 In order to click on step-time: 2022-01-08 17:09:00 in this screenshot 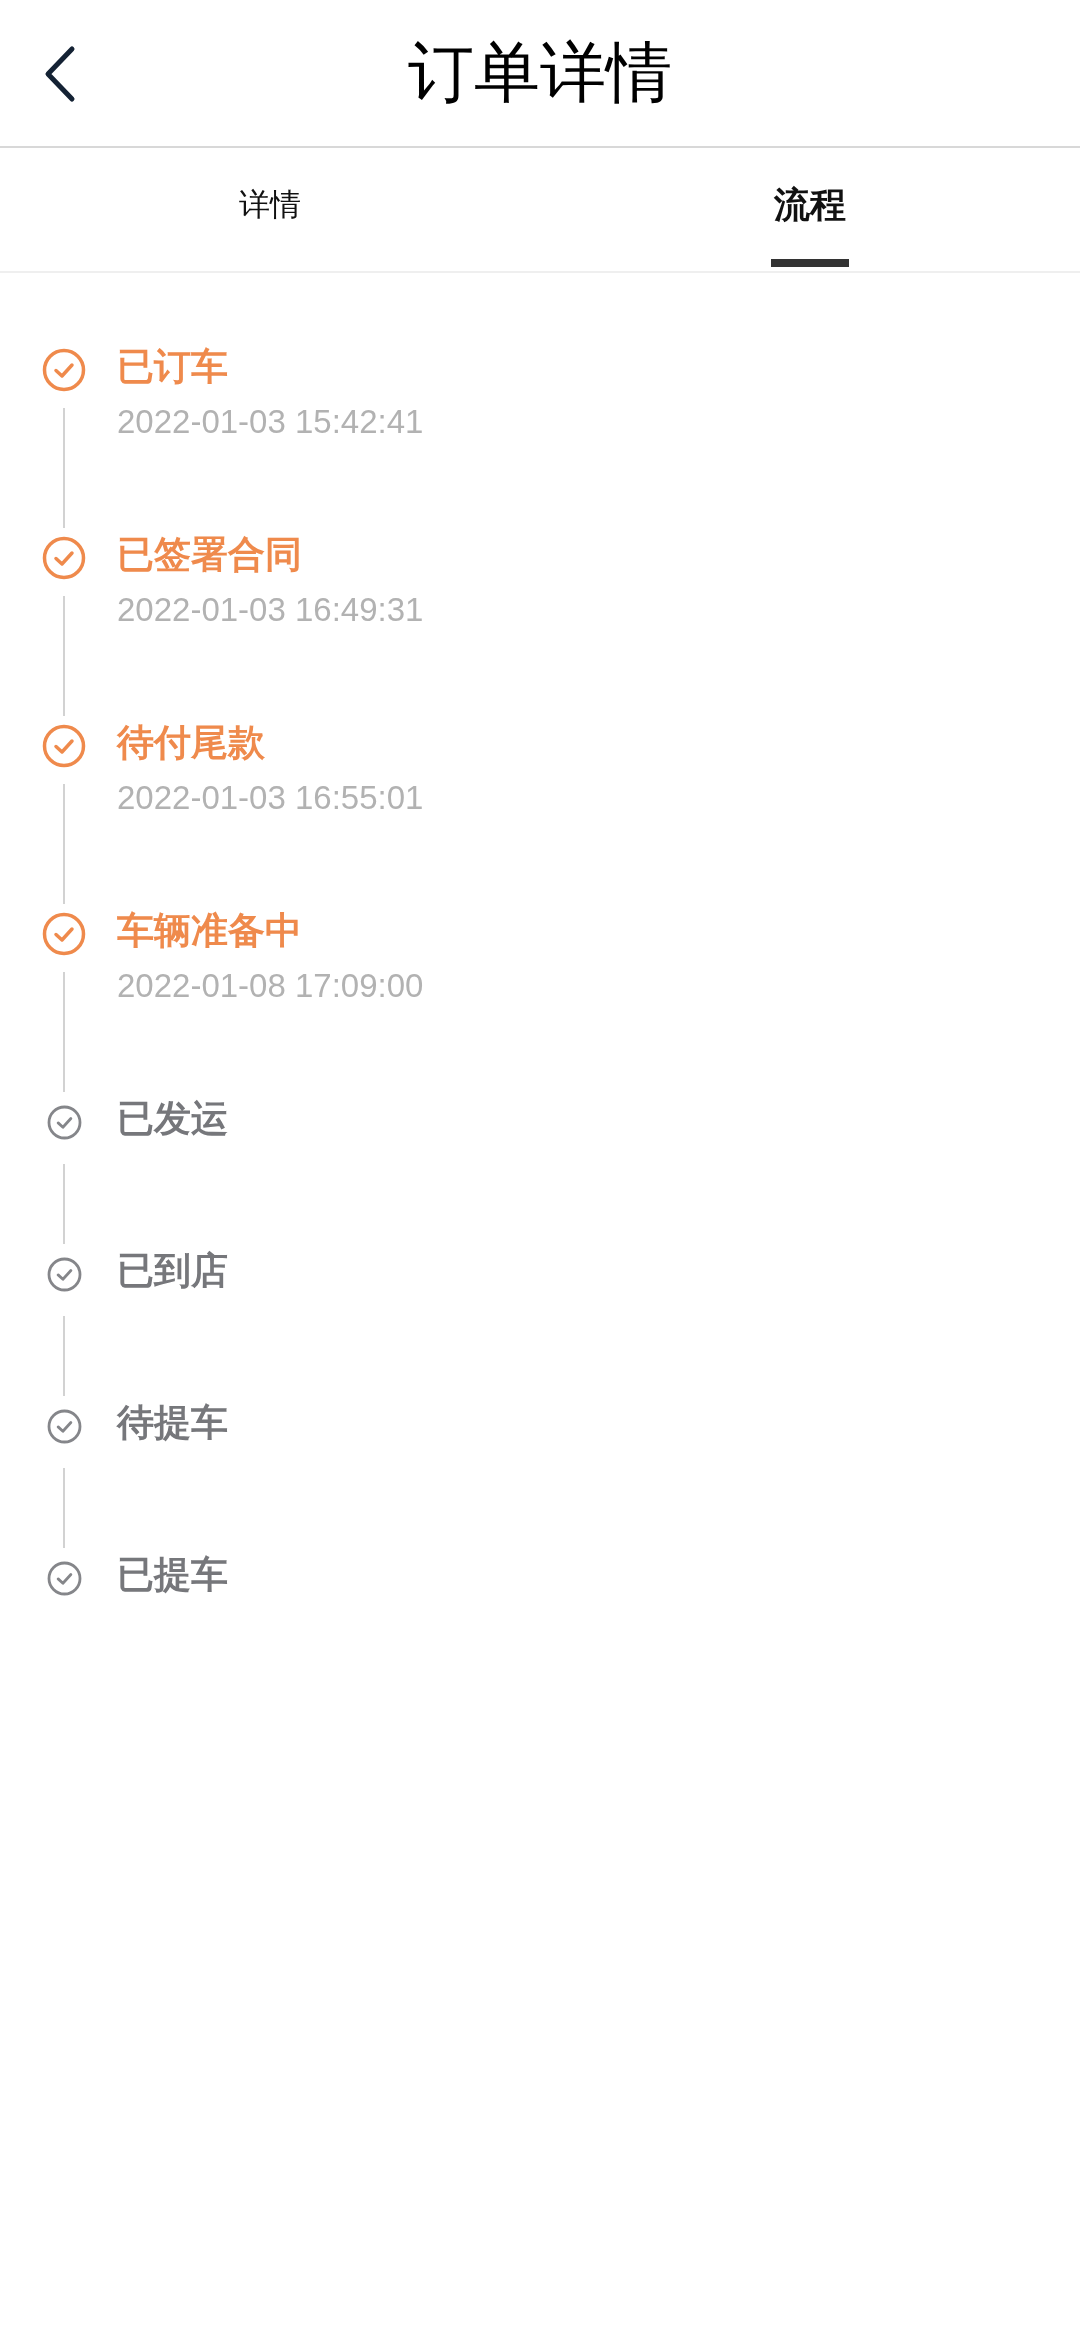, I will do `click(270, 986)`.